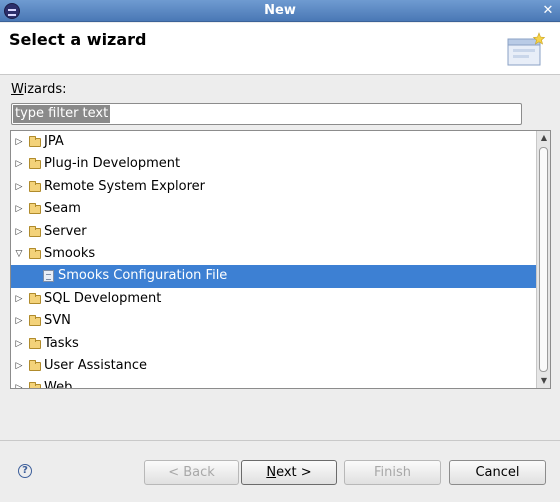 This screenshot has height=502, width=560. I want to click on tree-item: ▷ SVN, so click(273, 321).